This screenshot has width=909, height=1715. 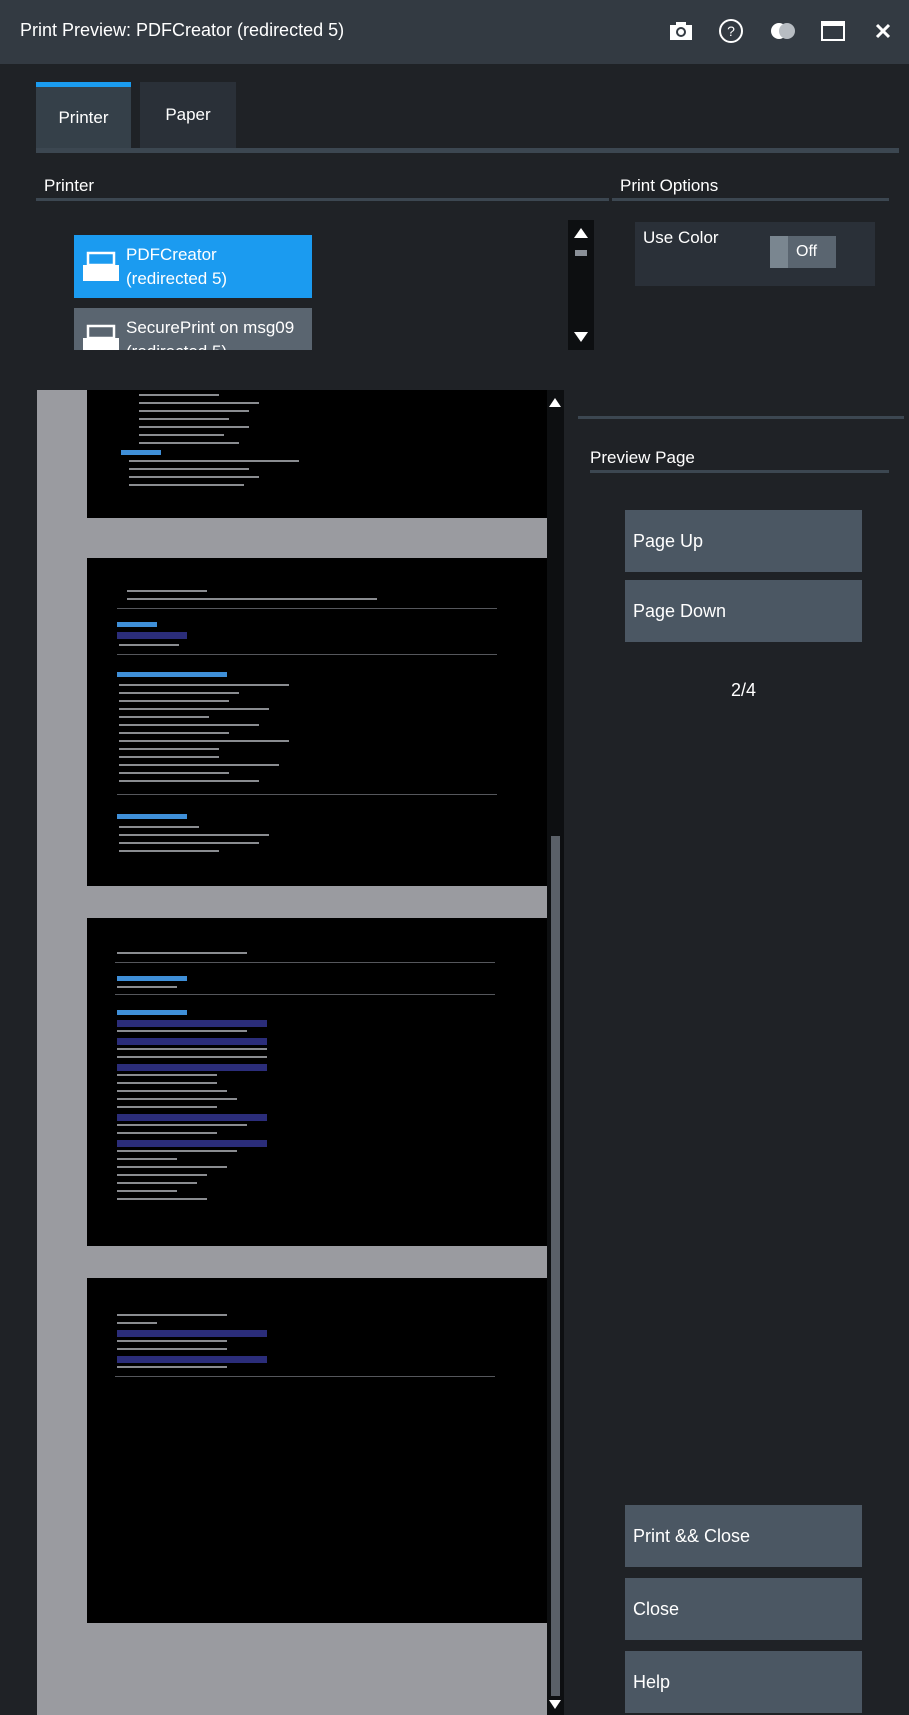 I want to click on camera-icon, so click(x=681, y=31).